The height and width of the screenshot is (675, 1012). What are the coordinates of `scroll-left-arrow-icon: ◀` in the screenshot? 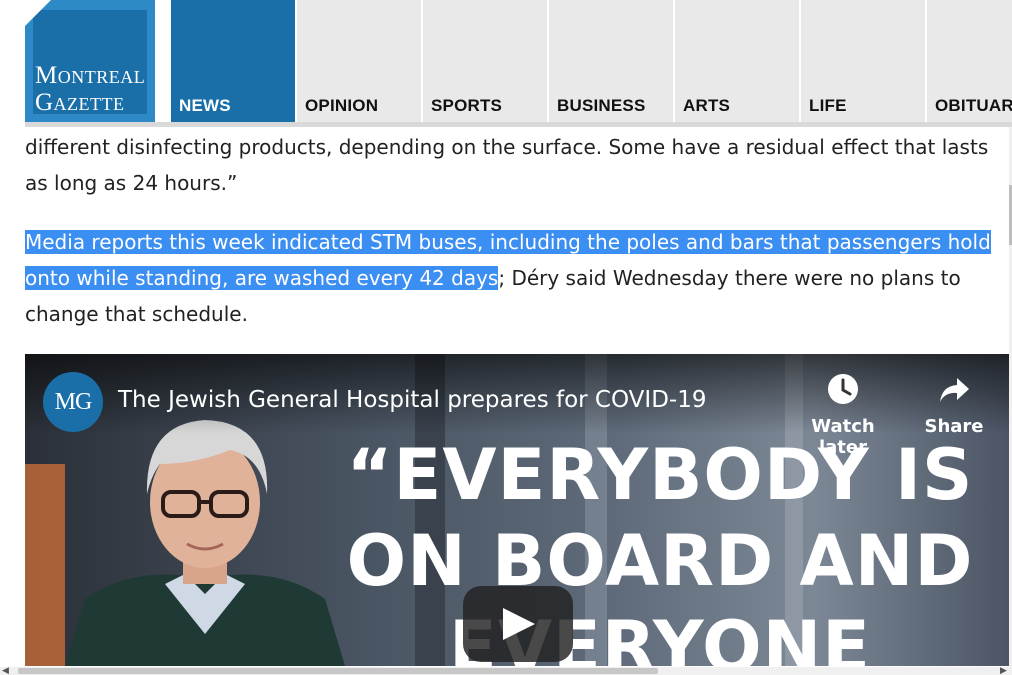 It's located at (5, 670).